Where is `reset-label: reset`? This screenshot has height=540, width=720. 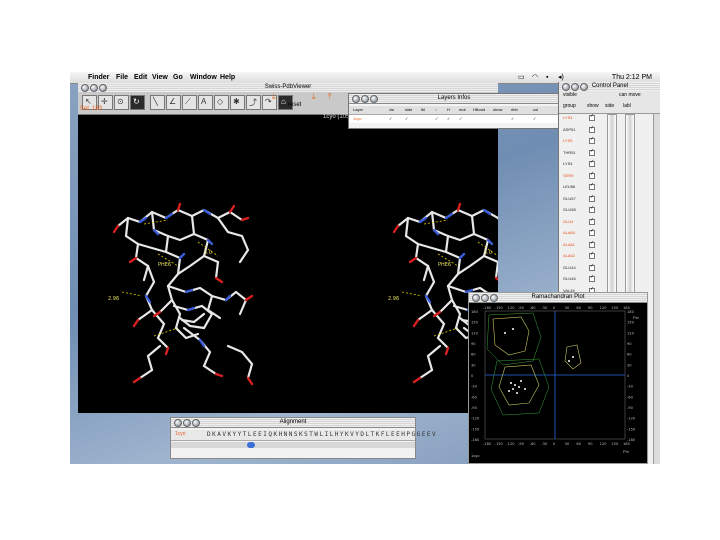 reset-label: reset is located at coordinates (294, 105).